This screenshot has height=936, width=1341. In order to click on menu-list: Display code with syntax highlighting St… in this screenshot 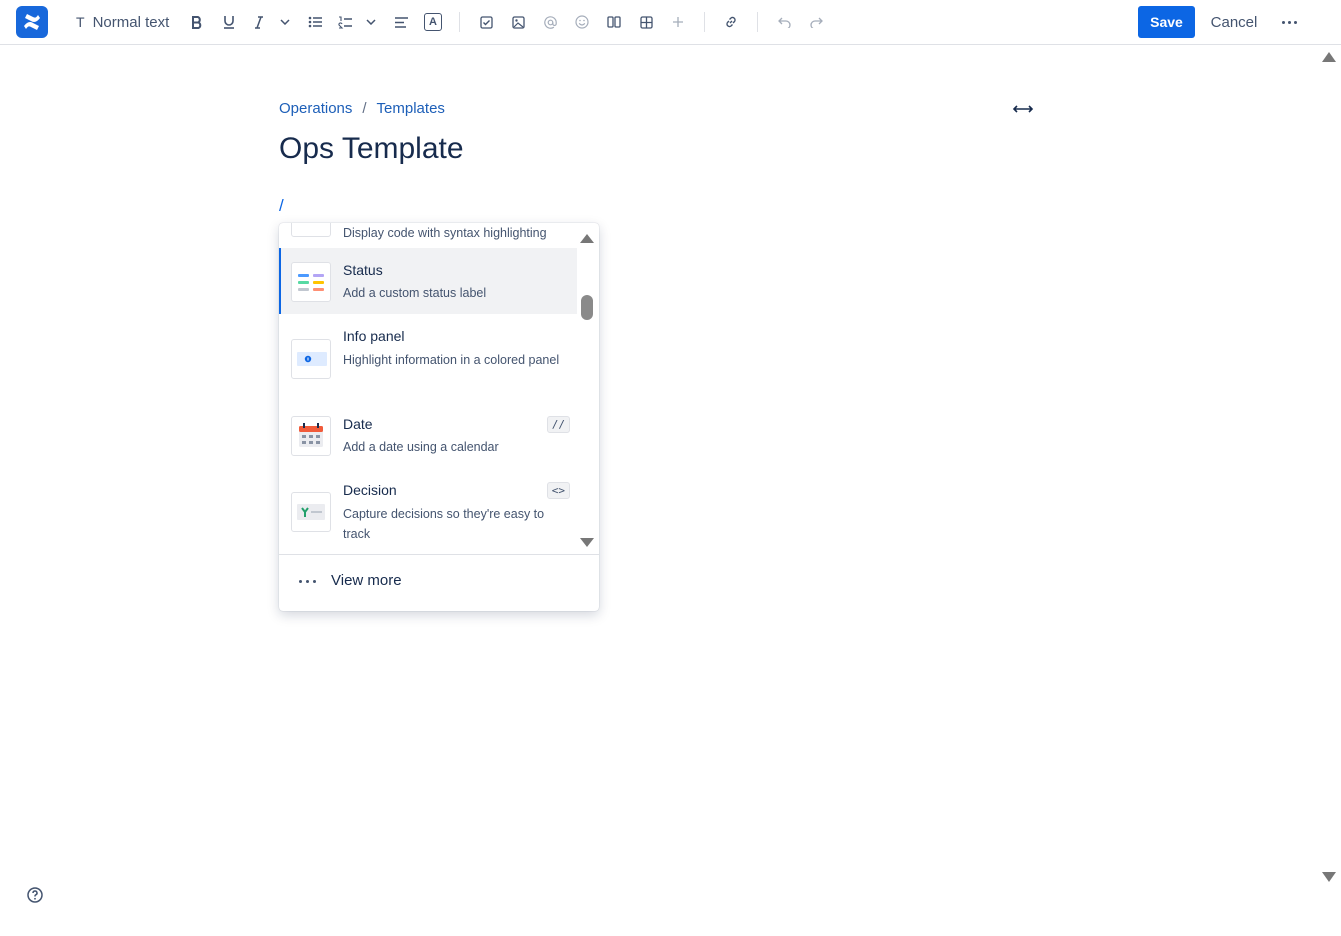, I will do `click(428, 388)`.